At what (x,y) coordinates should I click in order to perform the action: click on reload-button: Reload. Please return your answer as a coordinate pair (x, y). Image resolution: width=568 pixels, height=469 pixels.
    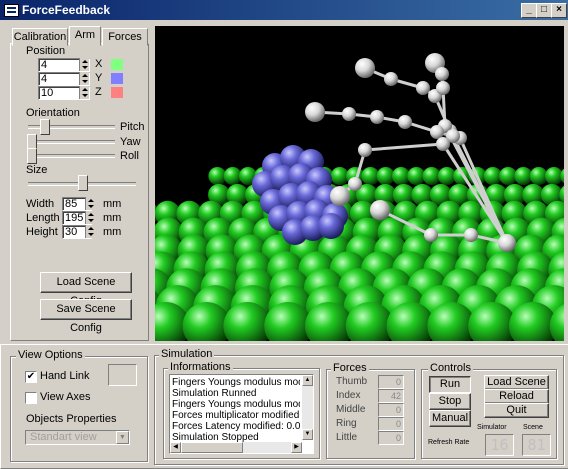
    Looking at the image, I should click on (516, 396).